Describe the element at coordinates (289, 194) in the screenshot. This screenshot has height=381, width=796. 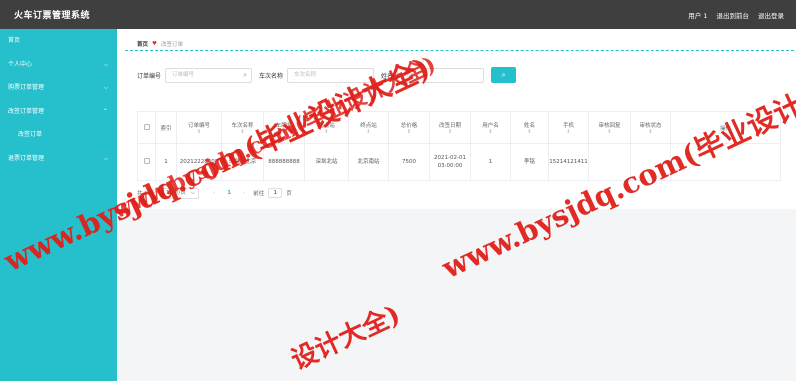
I see `page-suffix: 页` at that location.